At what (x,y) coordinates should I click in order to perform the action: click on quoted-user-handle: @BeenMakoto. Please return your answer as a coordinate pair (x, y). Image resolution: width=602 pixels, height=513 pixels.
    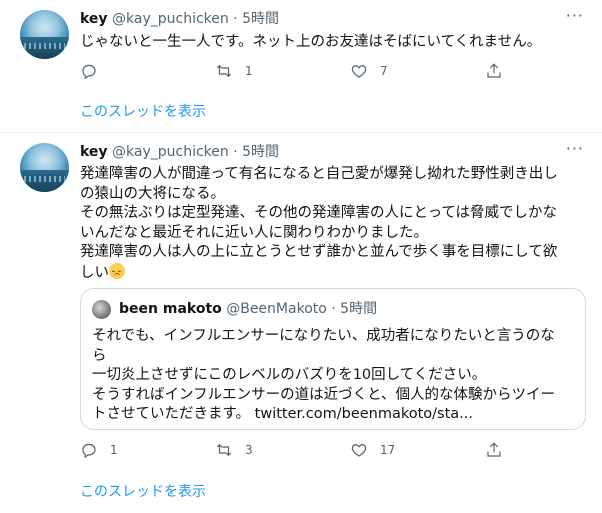
    Looking at the image, I should click on (276, 309).